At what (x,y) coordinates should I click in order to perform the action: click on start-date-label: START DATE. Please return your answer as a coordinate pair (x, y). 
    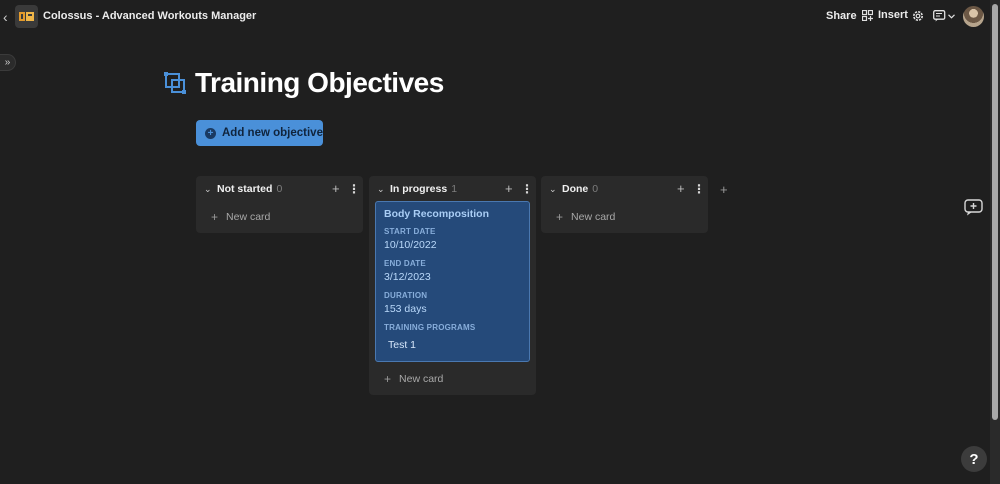
    Looking at the image, I should click on (410, 231).